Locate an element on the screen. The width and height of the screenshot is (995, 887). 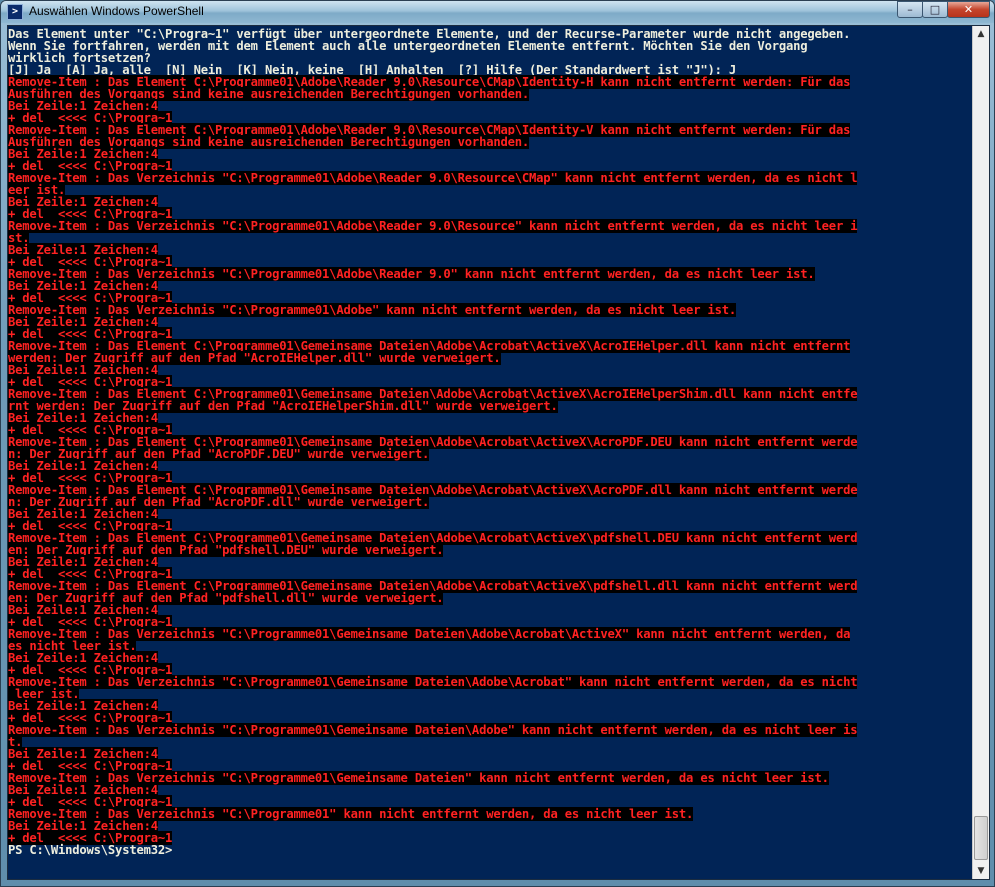
window-title: Auswählen Windows PowerShell is located at coordinates (116, 11).